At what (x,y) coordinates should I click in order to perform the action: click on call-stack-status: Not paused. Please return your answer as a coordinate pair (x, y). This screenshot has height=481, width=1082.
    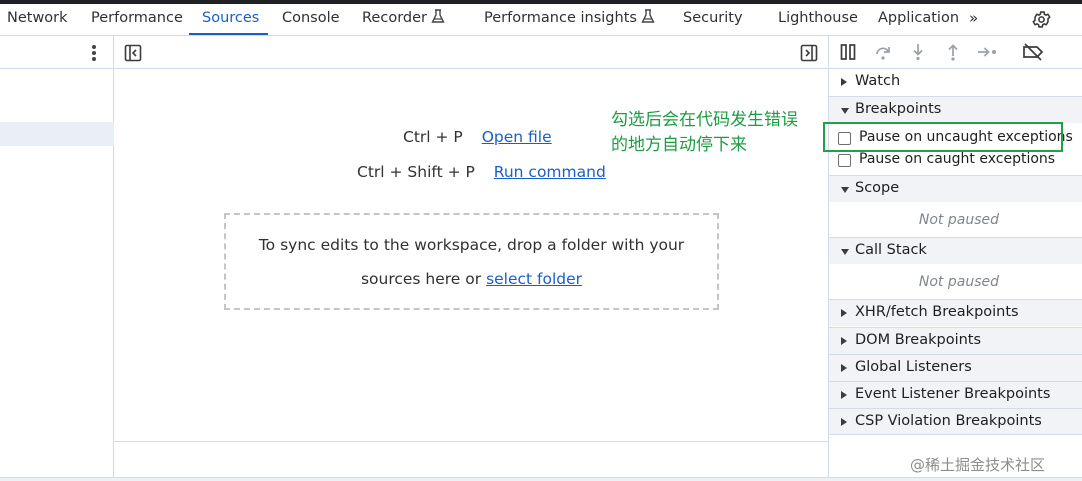
    Looking at the image, I should click on (958, 282).